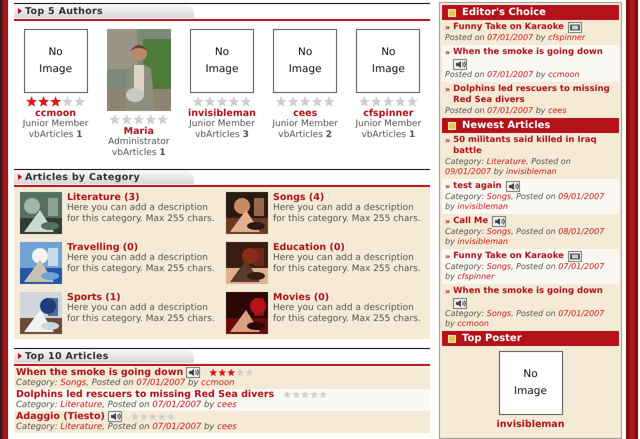 Image resolution: width=640 pixels, height=439 pixels. I want to click on article-link: Adaggio (Tiesto), so click(60, 416).